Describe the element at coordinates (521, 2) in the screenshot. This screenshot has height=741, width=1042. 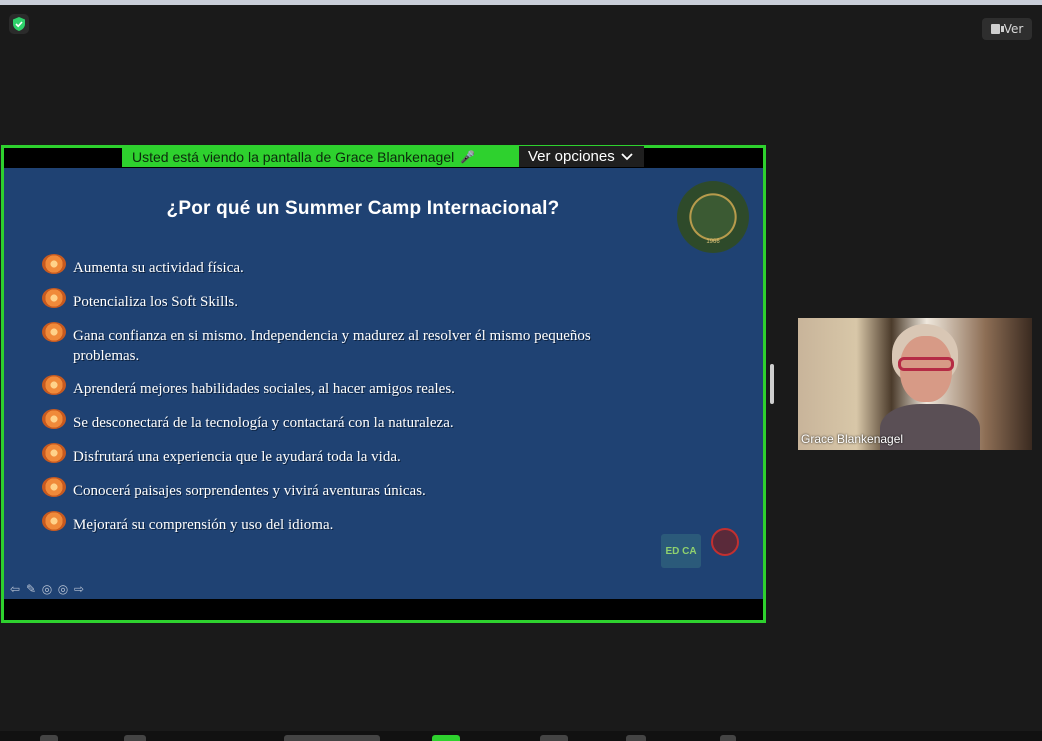
I see `window-top-bar` at that location.